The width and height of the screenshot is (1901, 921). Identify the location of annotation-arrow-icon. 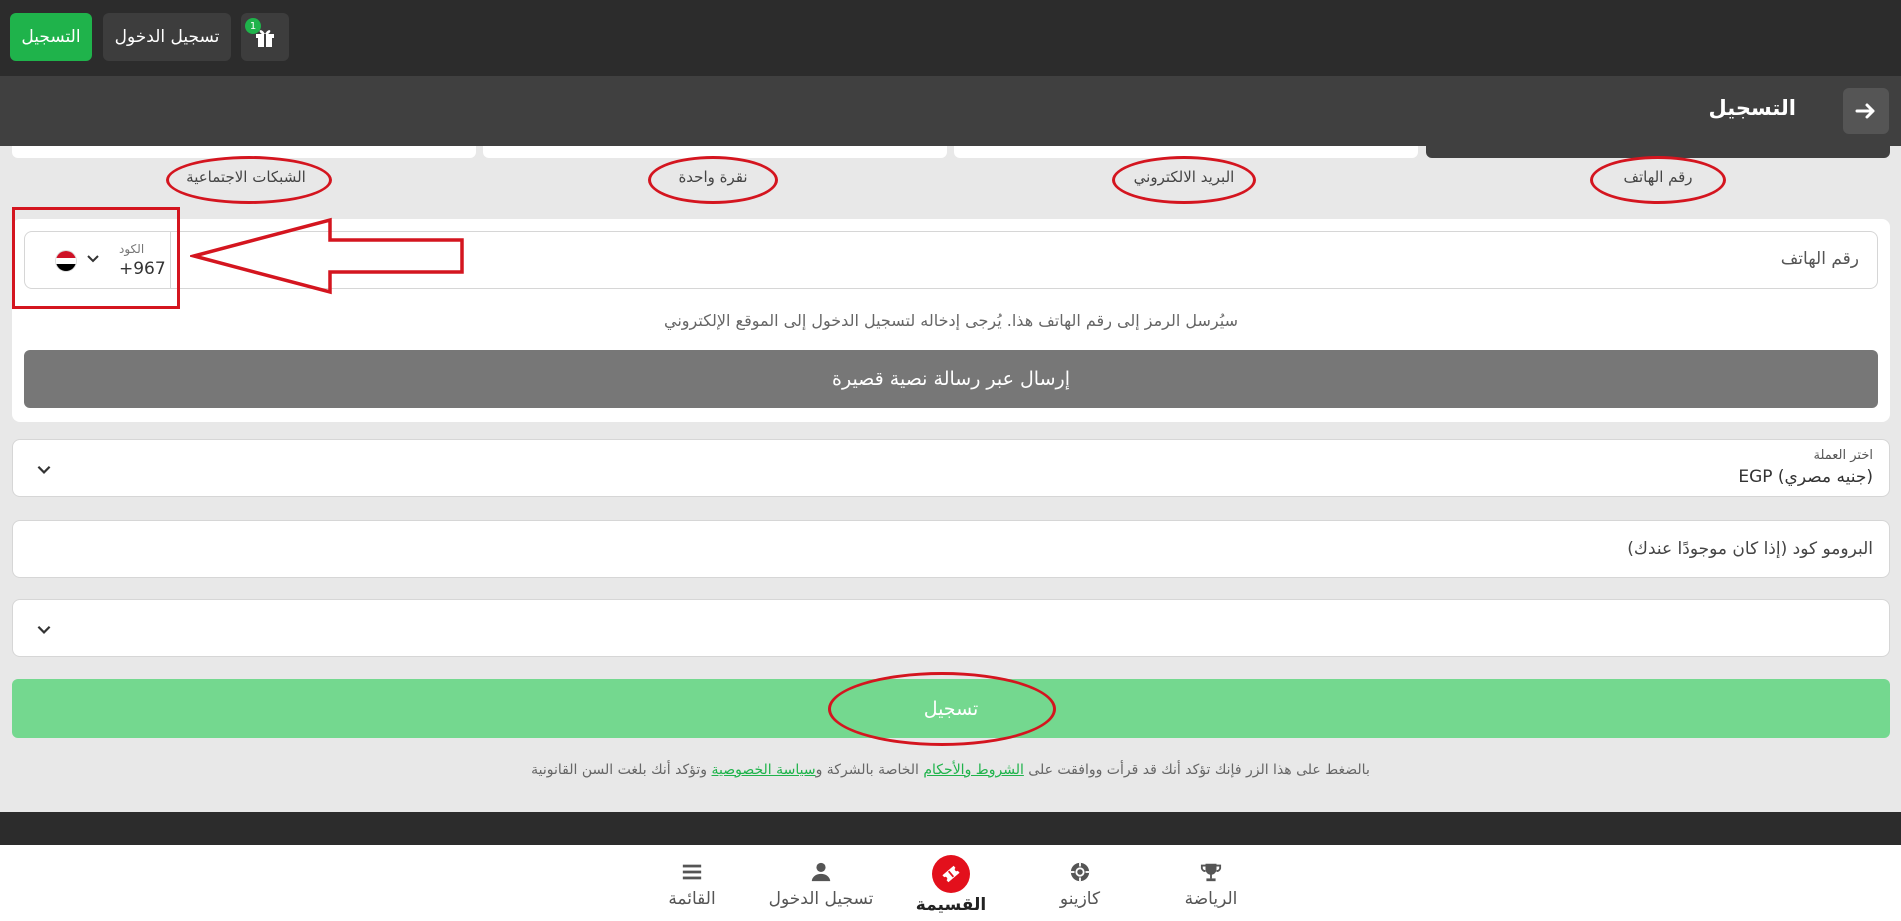
(327, 256).